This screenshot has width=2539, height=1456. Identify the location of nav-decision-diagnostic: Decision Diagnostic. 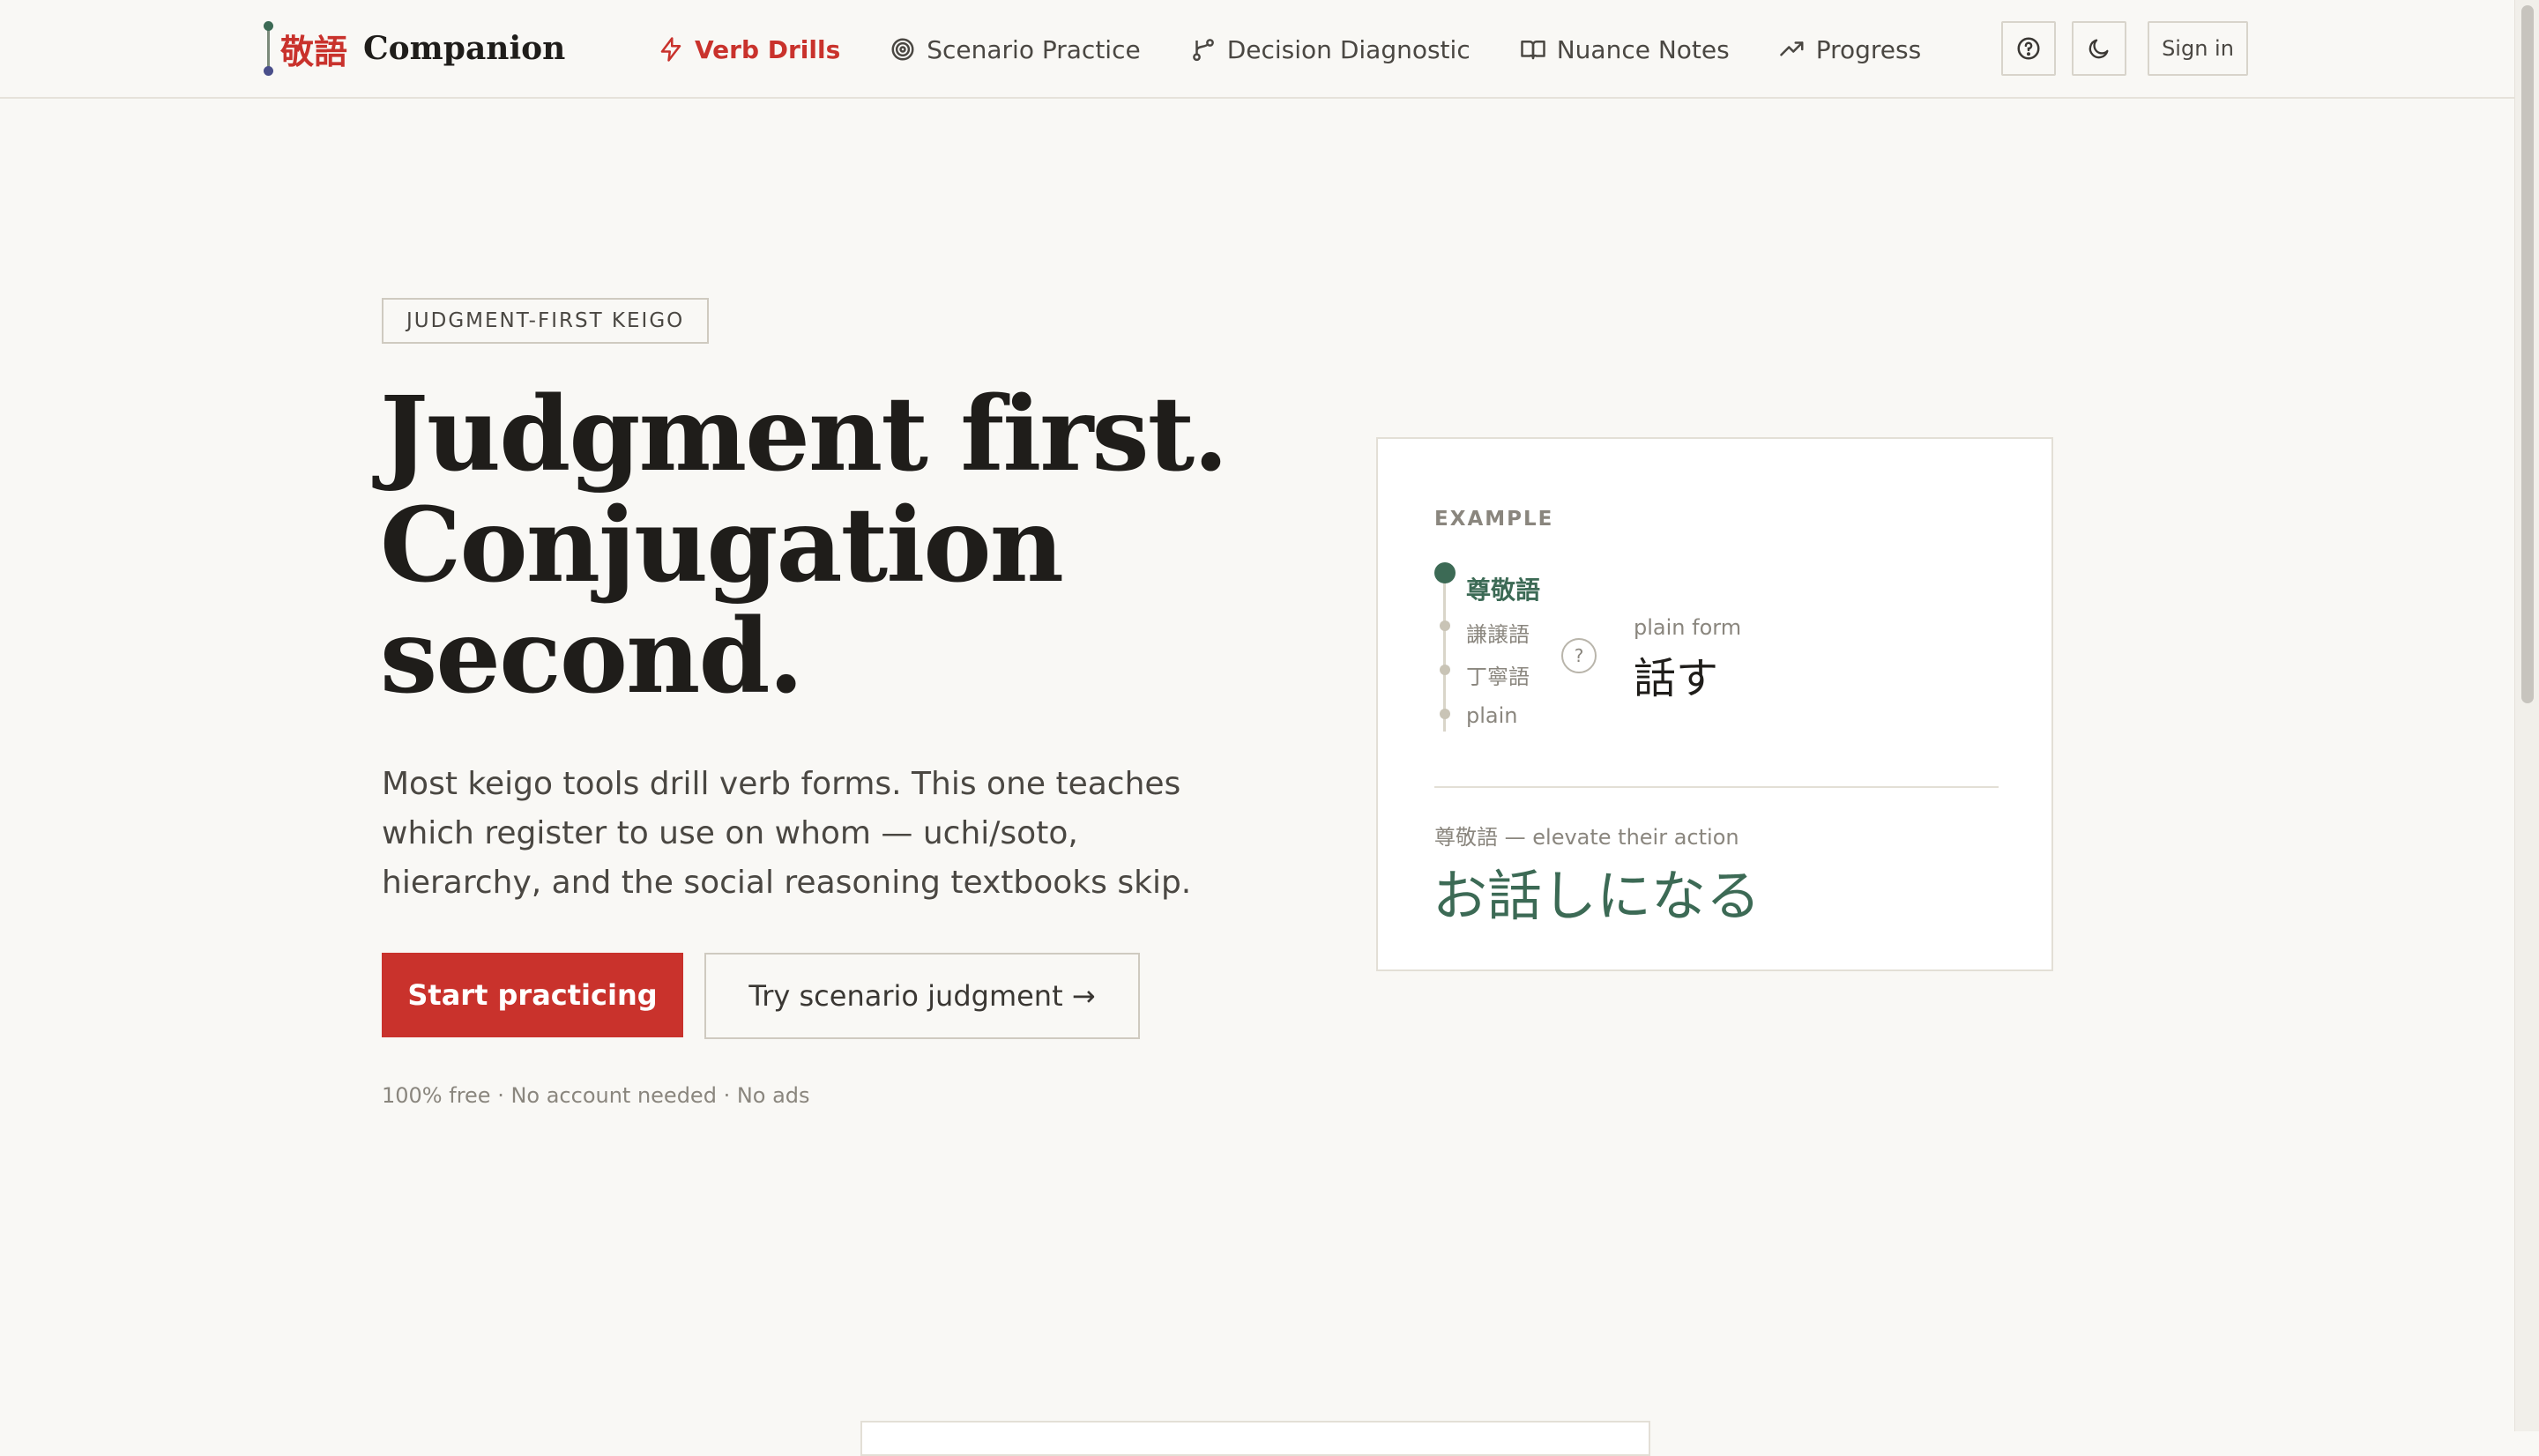
(1330, 49).